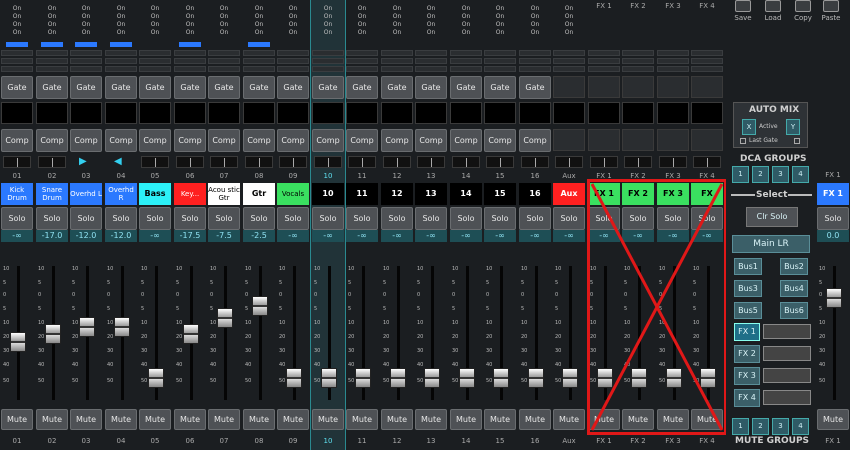 This screenshot has width=850, height=450. Describe the element at coordinates (771, 244) in the screenshot. I see `main-lr-button: Main LR` at that location.